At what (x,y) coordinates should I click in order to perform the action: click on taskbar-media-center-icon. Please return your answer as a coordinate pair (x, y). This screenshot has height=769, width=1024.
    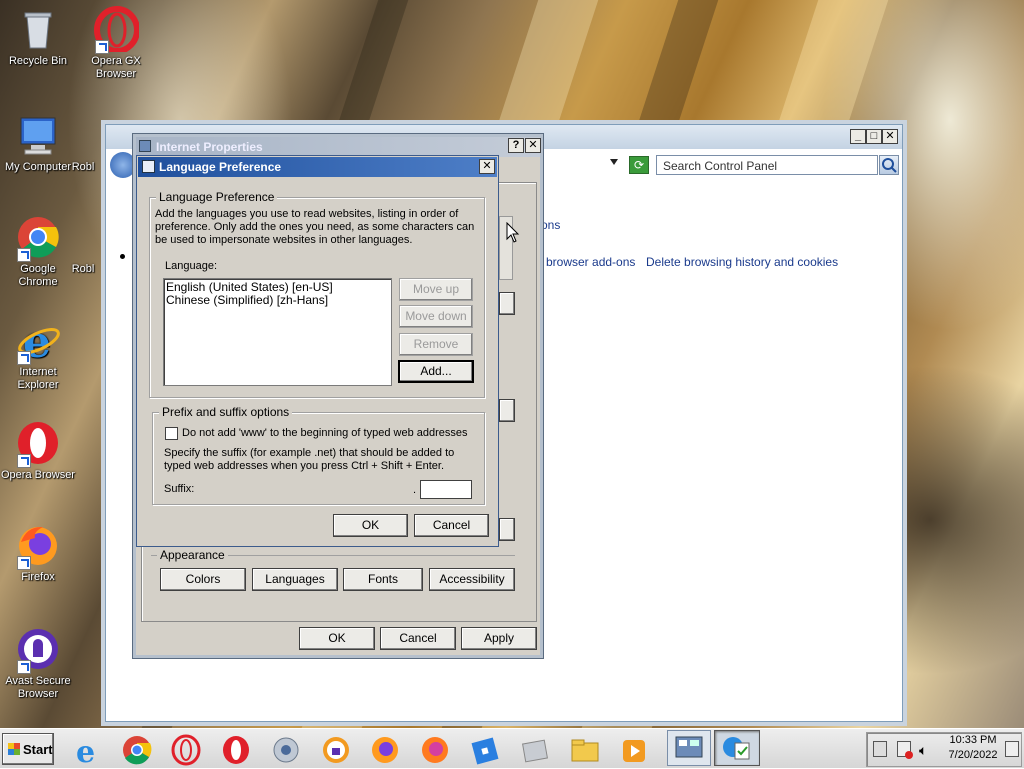
    Looking at the image, I should click on (286, 750).